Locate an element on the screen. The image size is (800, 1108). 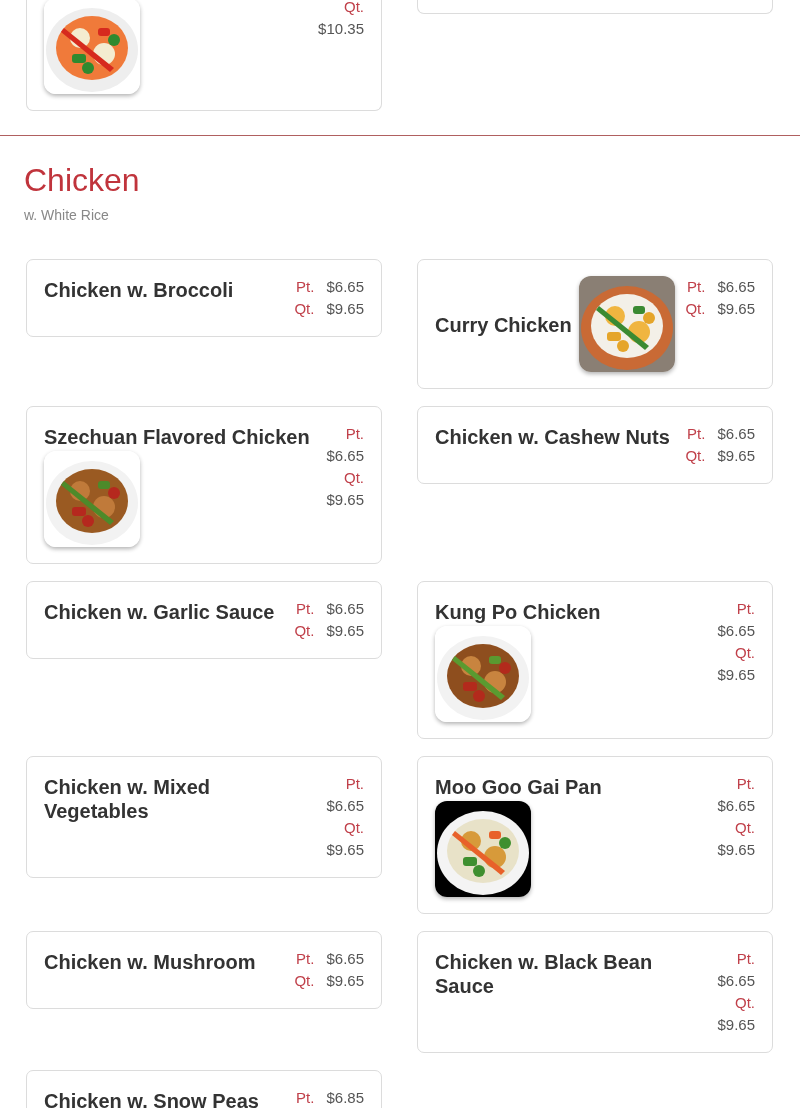
dish-name: Kung Po Chicken is located at coordinates (518, 612).